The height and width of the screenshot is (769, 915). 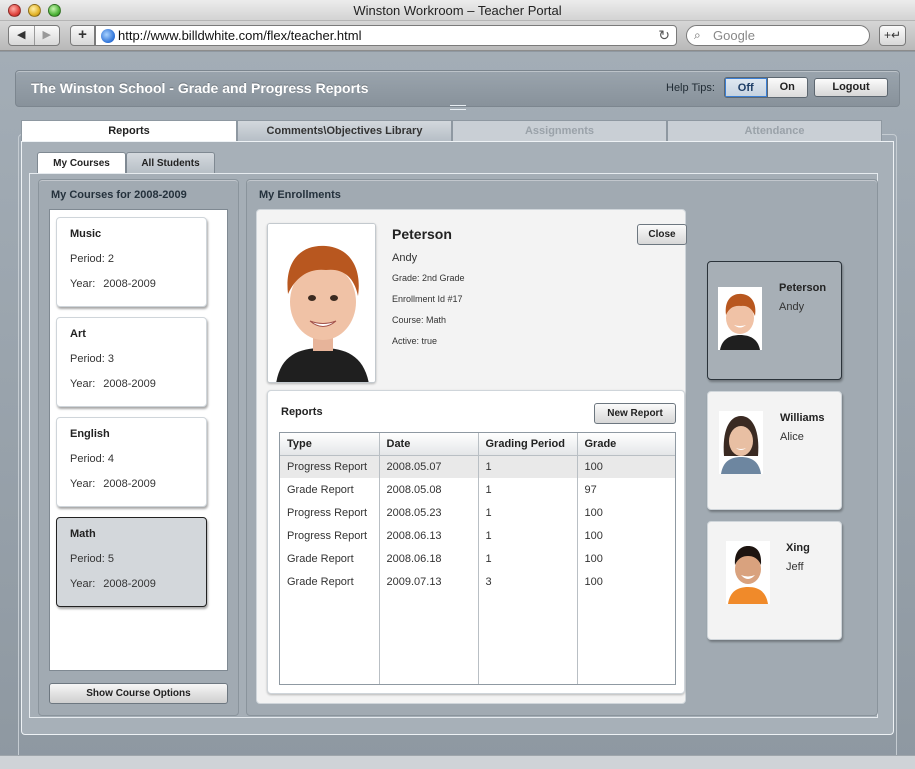 I want to click on student-card-xing: Xing Jeff, so click(x=774, y=580).